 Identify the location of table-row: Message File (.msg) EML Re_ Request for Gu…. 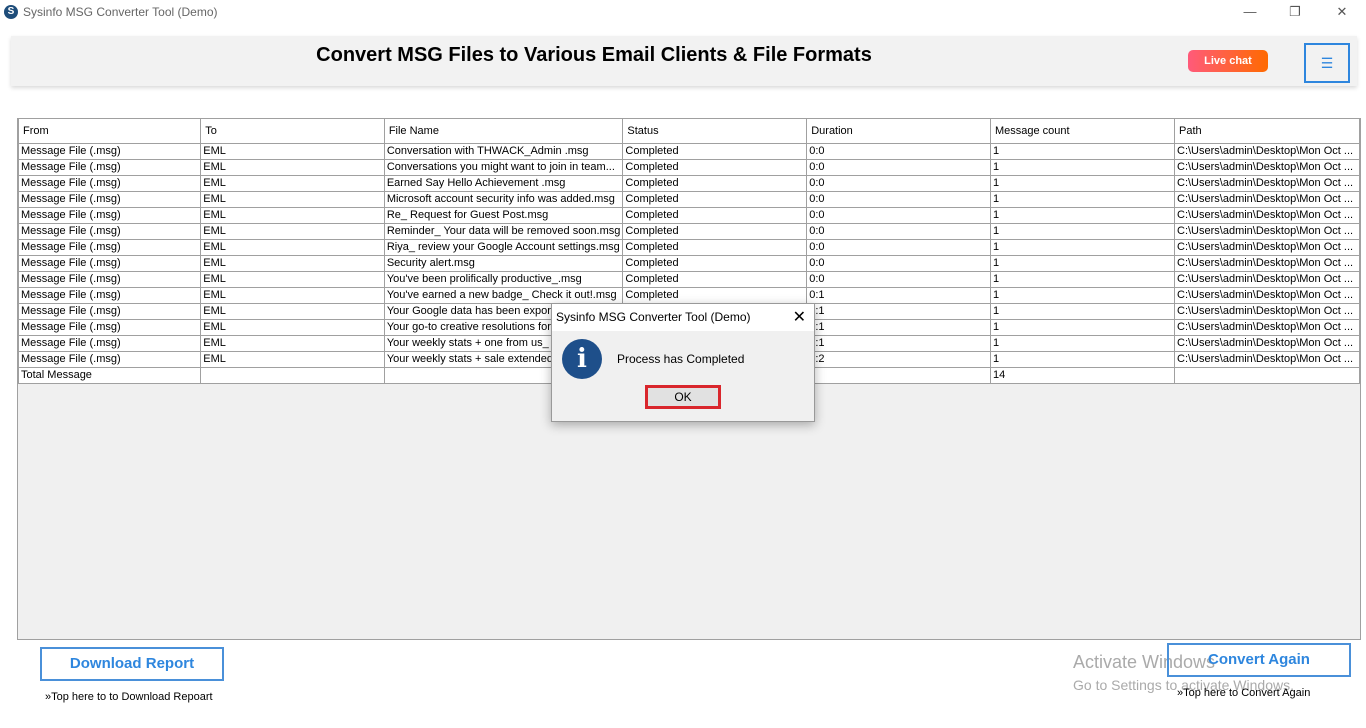
(688, 215).